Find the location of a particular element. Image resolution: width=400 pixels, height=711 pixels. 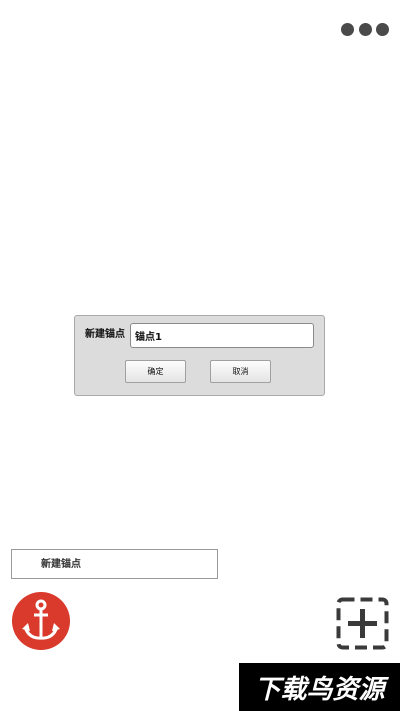

cancel-button: 取消 is located at coordinates (240, 371).